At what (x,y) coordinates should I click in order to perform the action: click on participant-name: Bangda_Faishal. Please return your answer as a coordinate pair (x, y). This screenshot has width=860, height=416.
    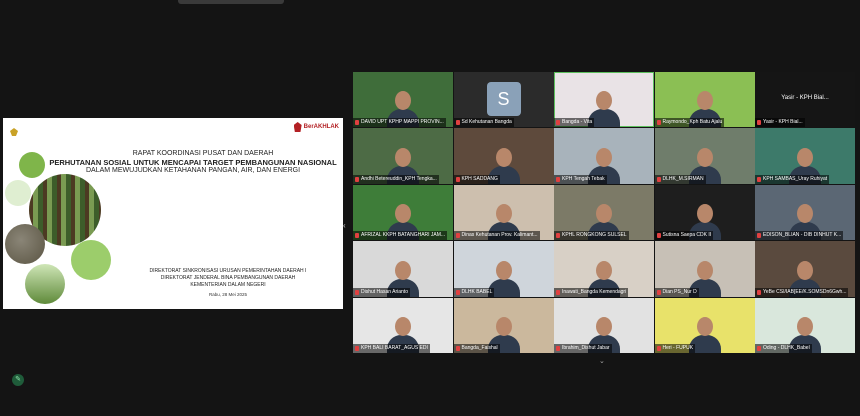
    Looking at the image, I should click on (476, 348).